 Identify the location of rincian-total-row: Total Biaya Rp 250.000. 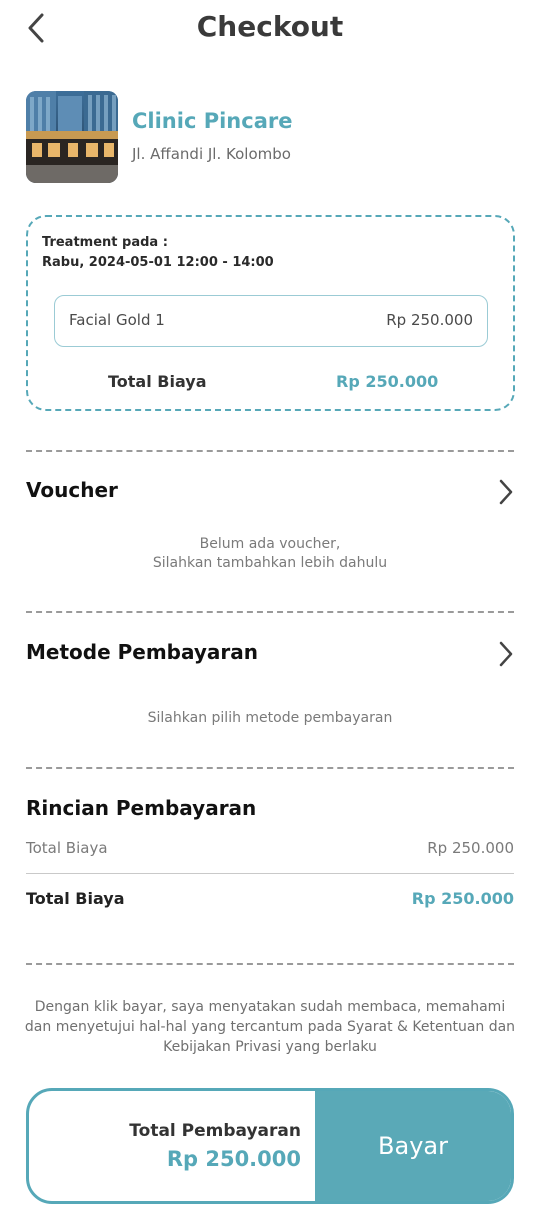
(270, 899).